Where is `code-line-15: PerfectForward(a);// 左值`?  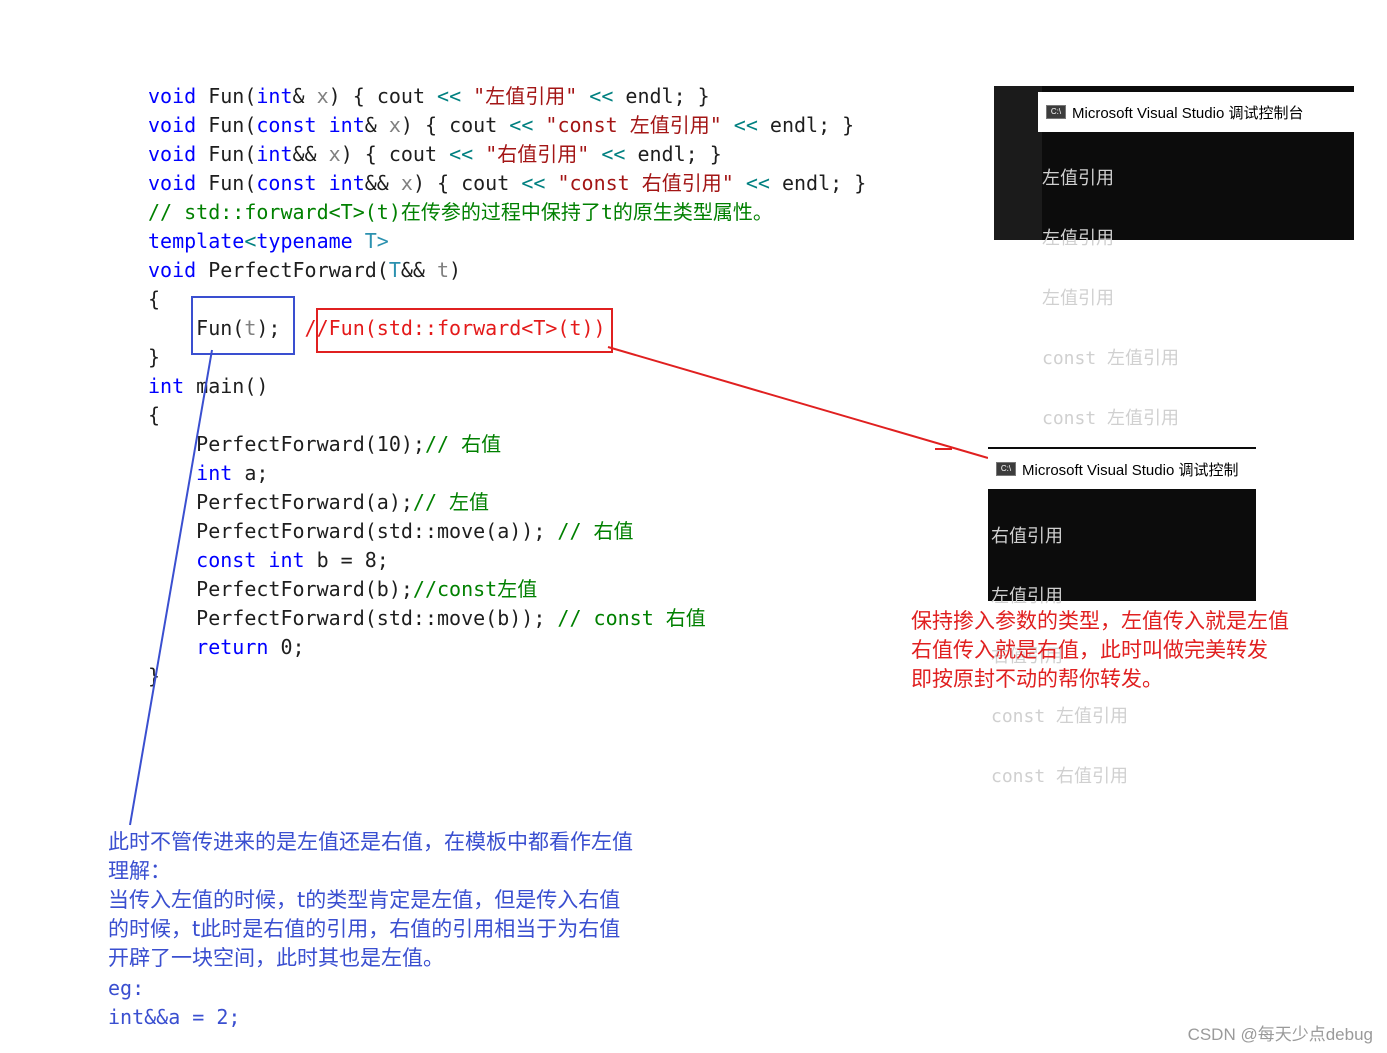
code-line-15: PerfectForward(a);// 左值 is located at coordinates (507, 502).